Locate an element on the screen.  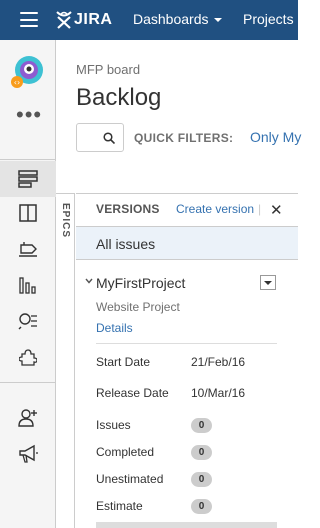
reports-icon is located at coordinates (27, 285).